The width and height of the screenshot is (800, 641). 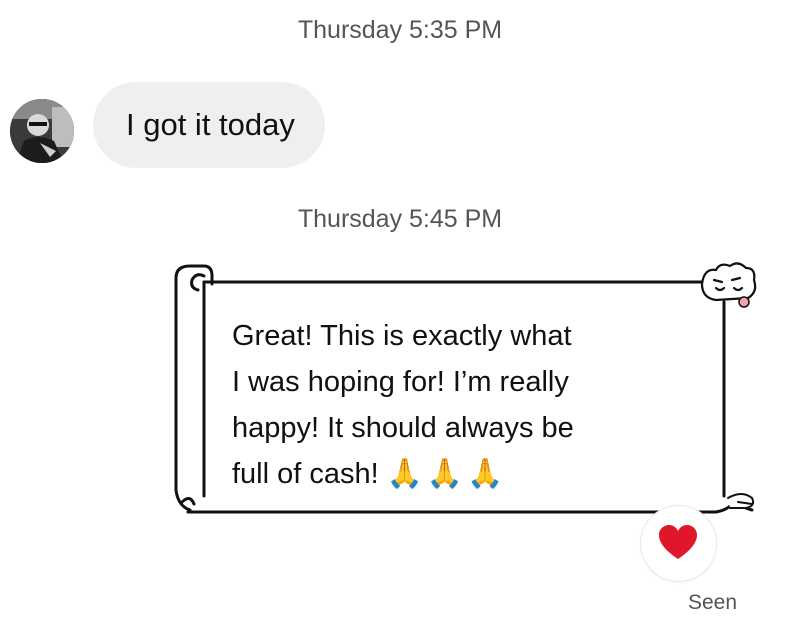 I want to click on timestamp: Thursday 5:45 PM, so click(x=400, y=219).